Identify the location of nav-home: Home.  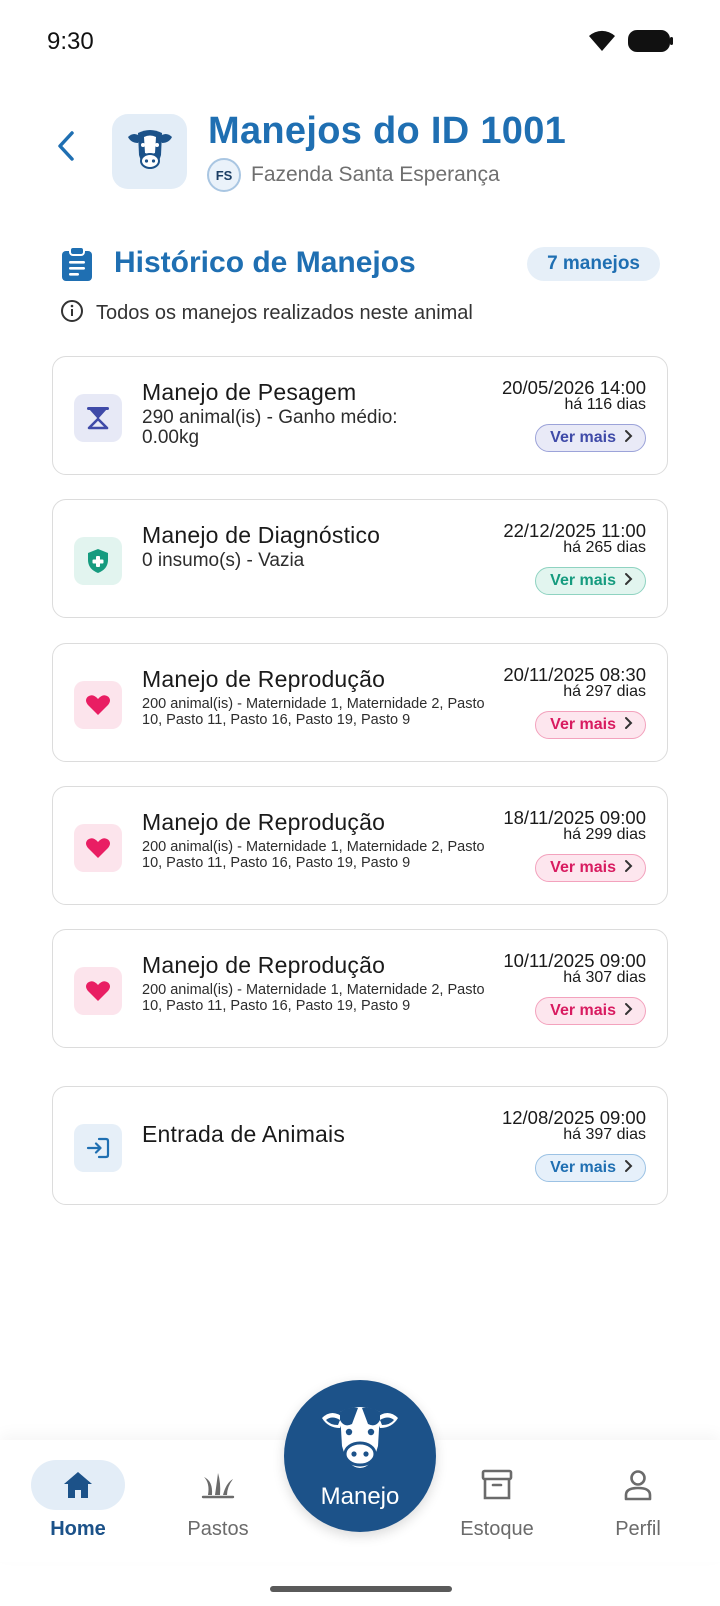
(78, 1501).